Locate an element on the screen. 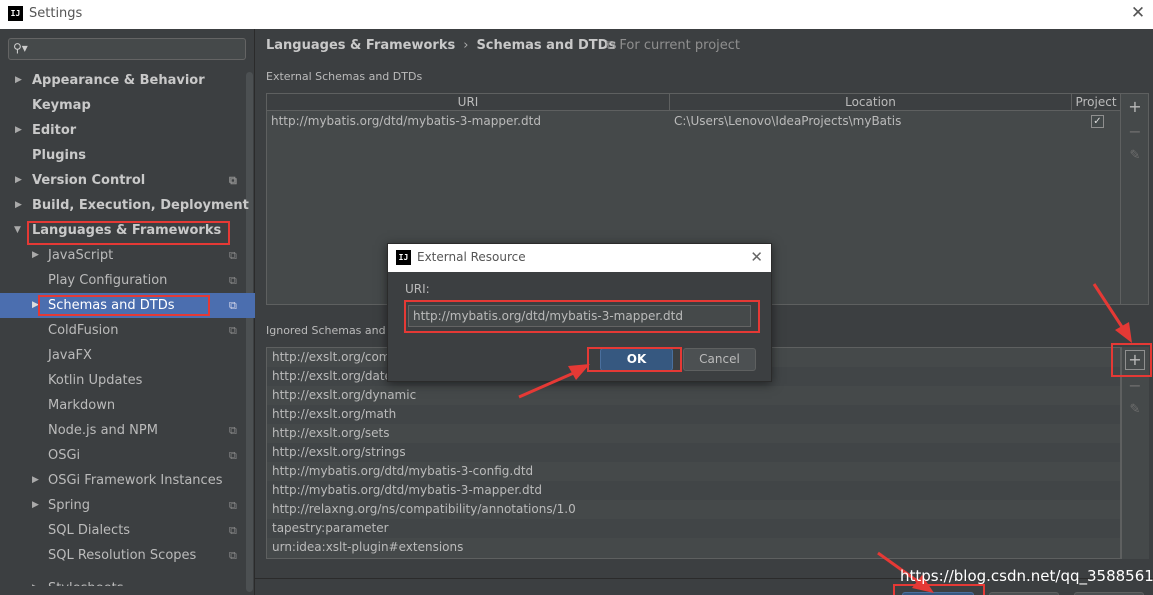 The width and height of the screenshot is (1153, 595). column-header-project: Project is located at coordinates (1096, 102).